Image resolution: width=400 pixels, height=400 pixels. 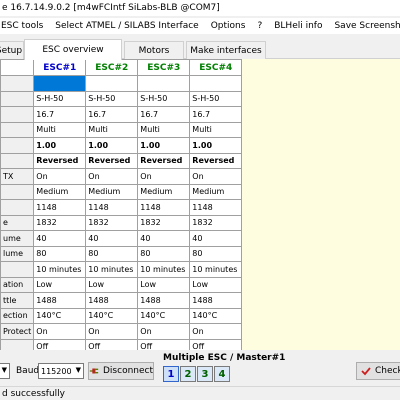 I want to click on disconnect-button: Disconnect, so click(x=121, y=371).